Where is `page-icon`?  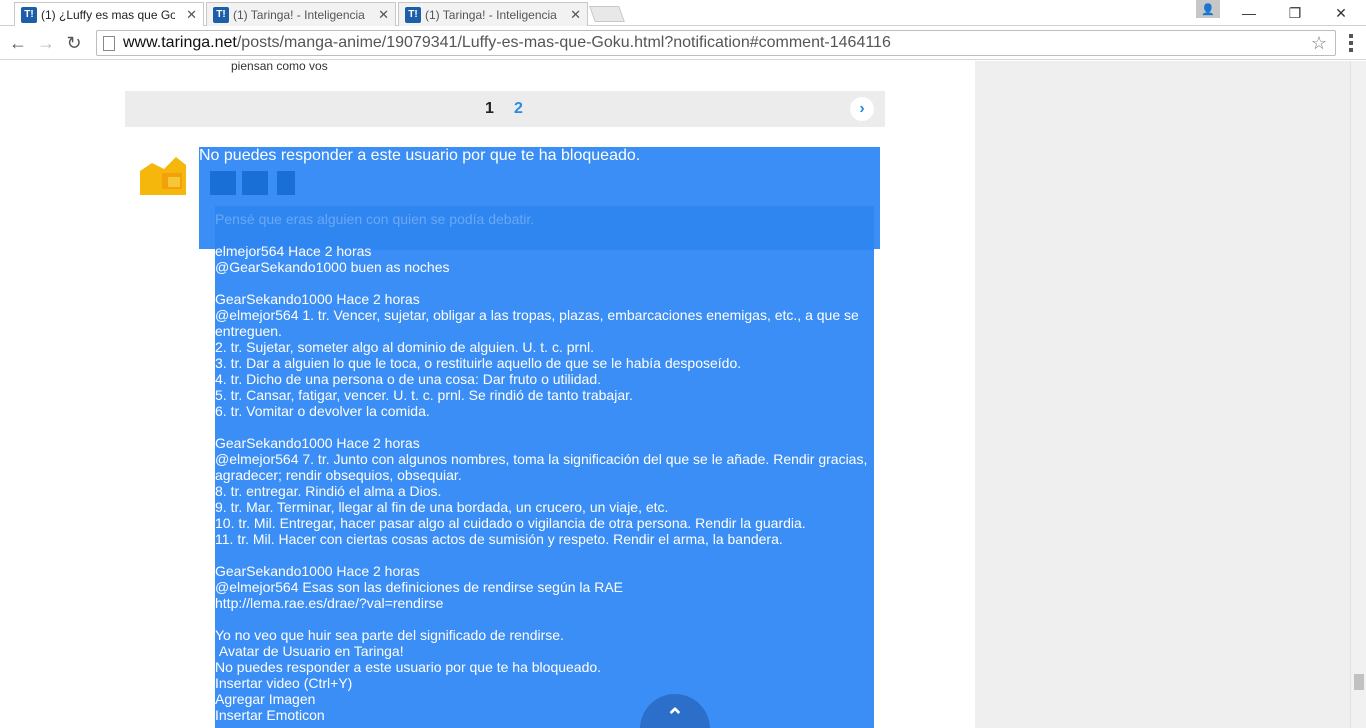 page-icon is located at coordinates (109, 43).